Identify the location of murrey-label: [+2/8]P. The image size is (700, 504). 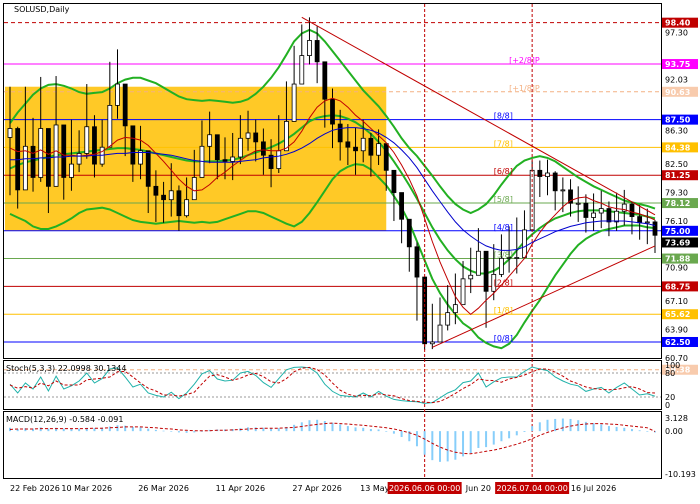
(524, 60).